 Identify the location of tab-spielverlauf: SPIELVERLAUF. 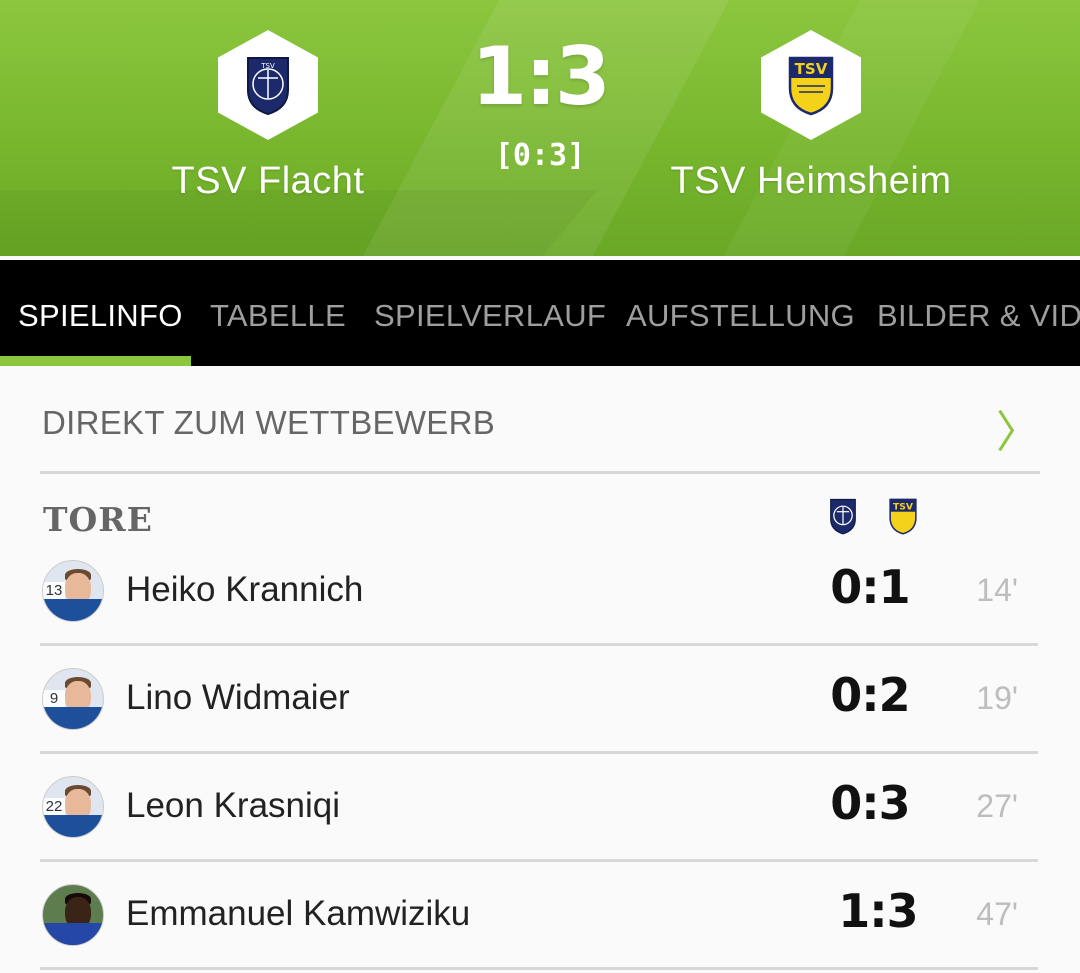
(490, 316).